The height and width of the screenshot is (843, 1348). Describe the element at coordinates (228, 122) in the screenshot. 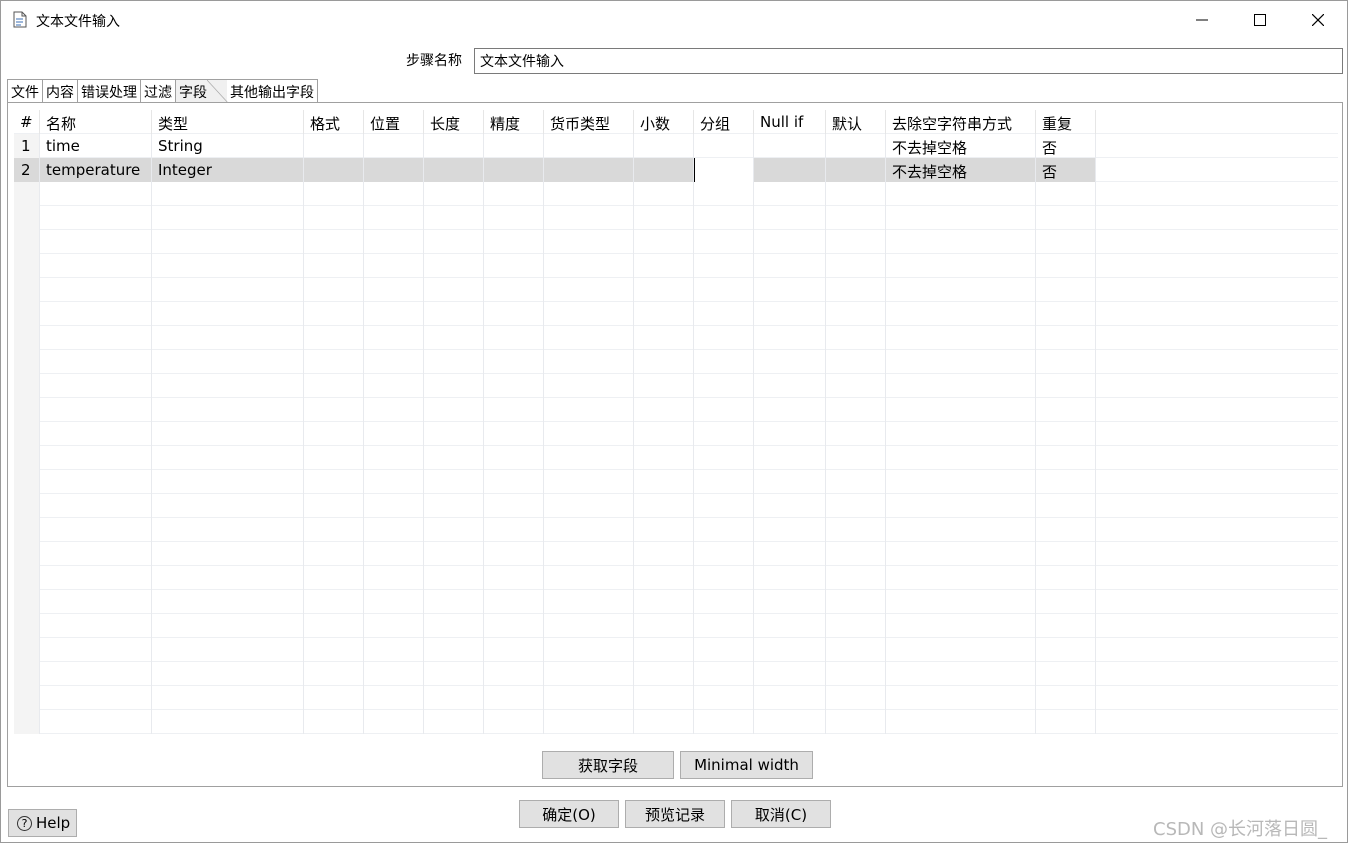

I see `column-header: 类型` at that location.